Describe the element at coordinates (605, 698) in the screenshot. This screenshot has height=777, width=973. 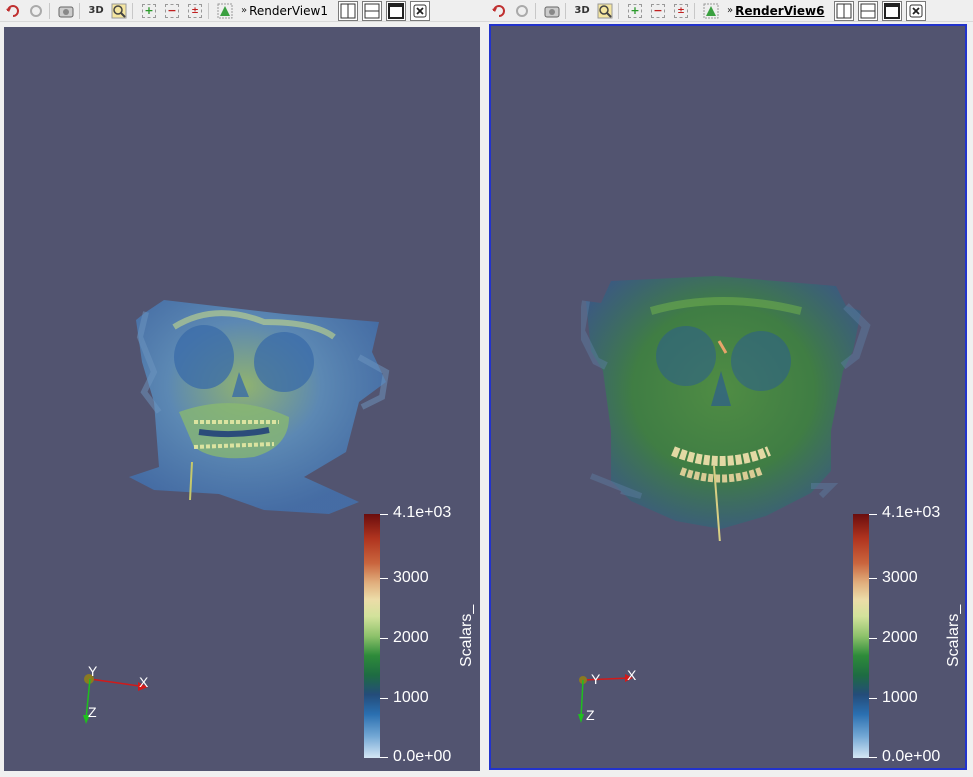
I see `orientation-axes` at that location.